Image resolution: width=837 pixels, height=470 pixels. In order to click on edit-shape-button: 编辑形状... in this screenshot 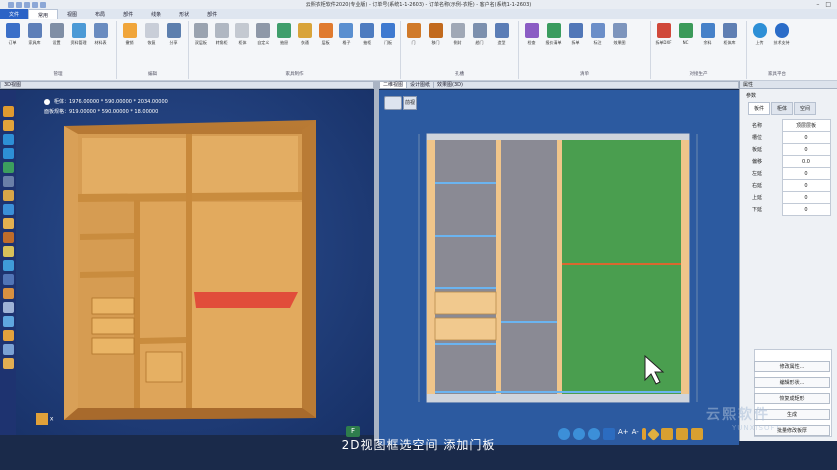, I will do `click(792, 382)`.